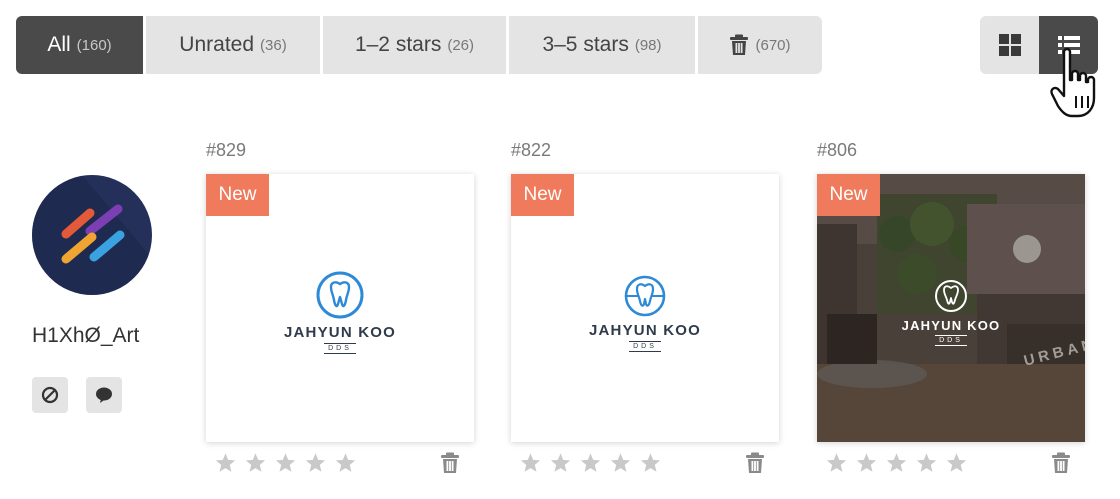 The width and height of the screenshot is (1120, 499). I want to click on tab-all: All (160), so click(79, 45).